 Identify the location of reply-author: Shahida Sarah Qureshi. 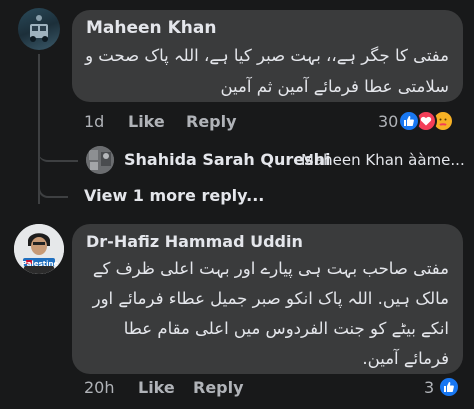
(227, 159).